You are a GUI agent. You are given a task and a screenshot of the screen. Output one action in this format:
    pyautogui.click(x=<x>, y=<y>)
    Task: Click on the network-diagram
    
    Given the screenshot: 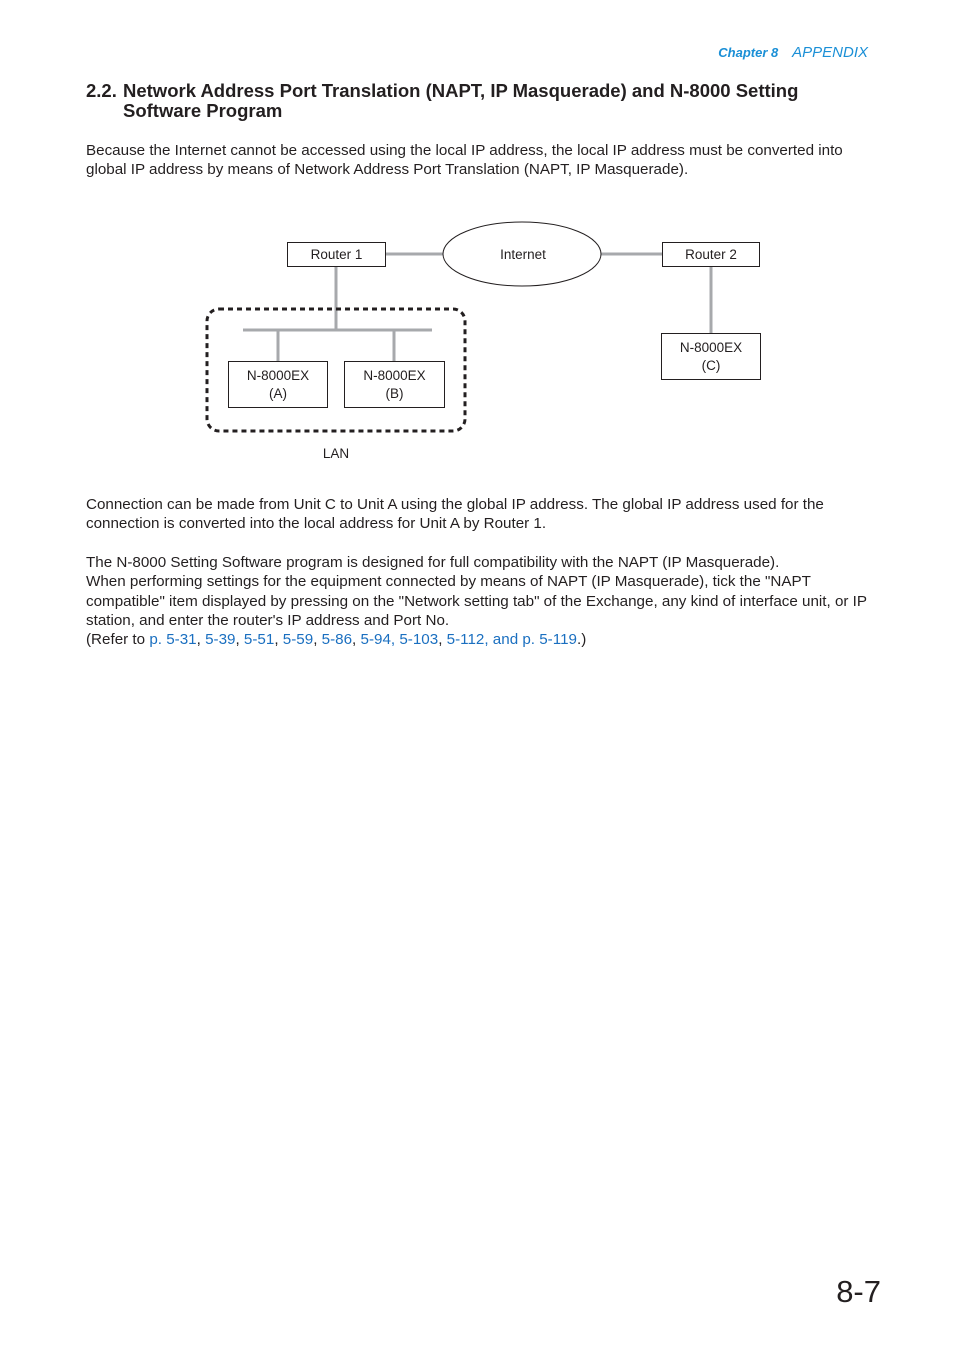 What is the action you would take?
    pyautogui.click(x=459, y=327)
    